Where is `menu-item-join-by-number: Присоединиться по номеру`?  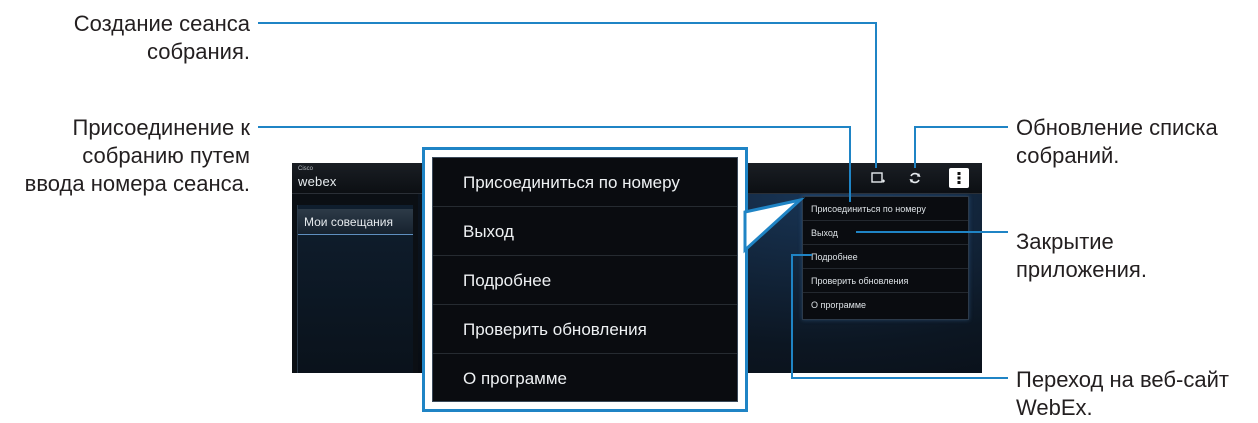
menu-item-join-by-number: Присоединиться по номеру is located at coordinates (885, 209).